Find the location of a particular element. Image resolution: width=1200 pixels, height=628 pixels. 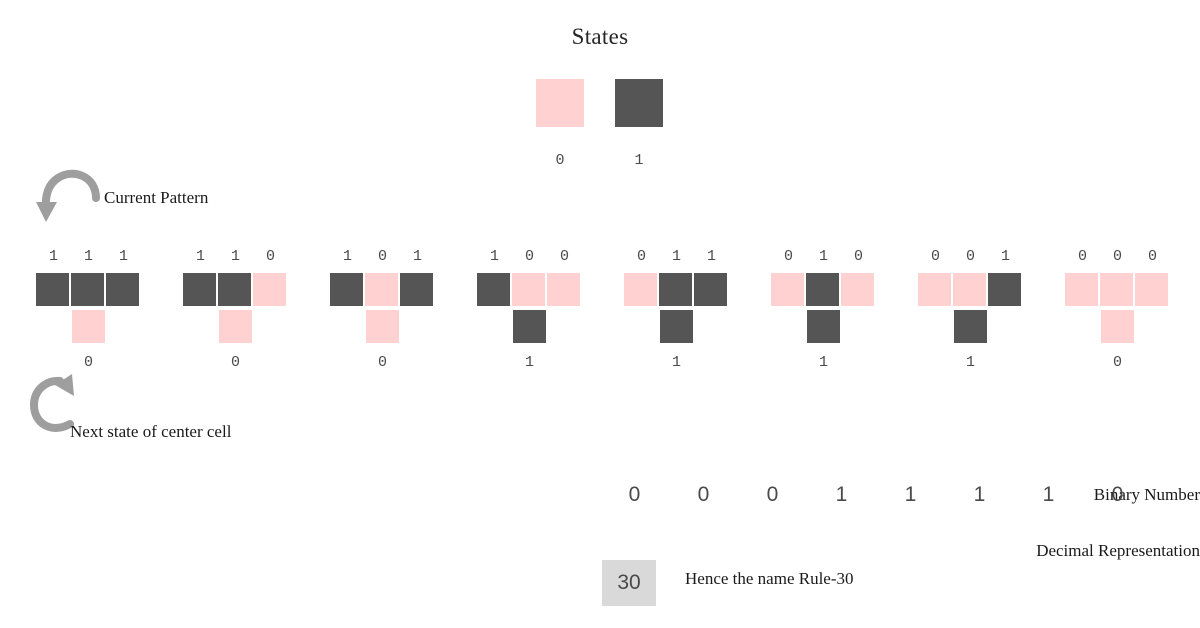

state-legend-item-0: 0 is located at coordinates (560, 124).